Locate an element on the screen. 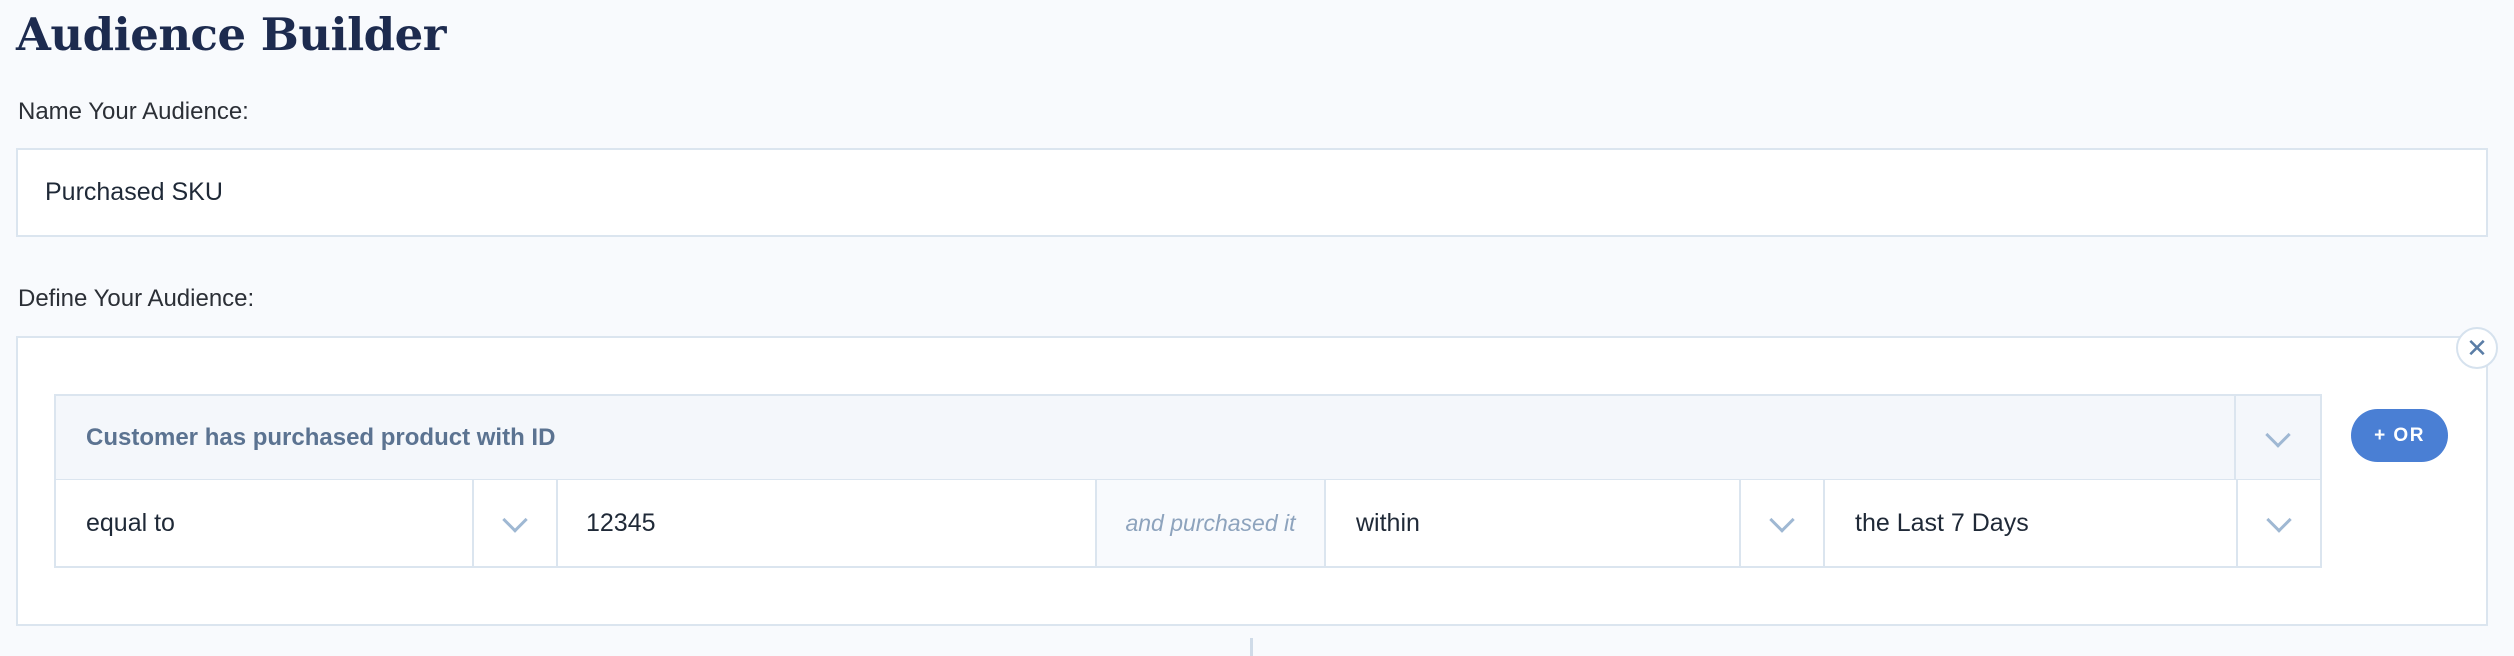 The width and height of the screenshot is (2514, 656). close-icon: ✕ is located at coordinates (2477, 348).